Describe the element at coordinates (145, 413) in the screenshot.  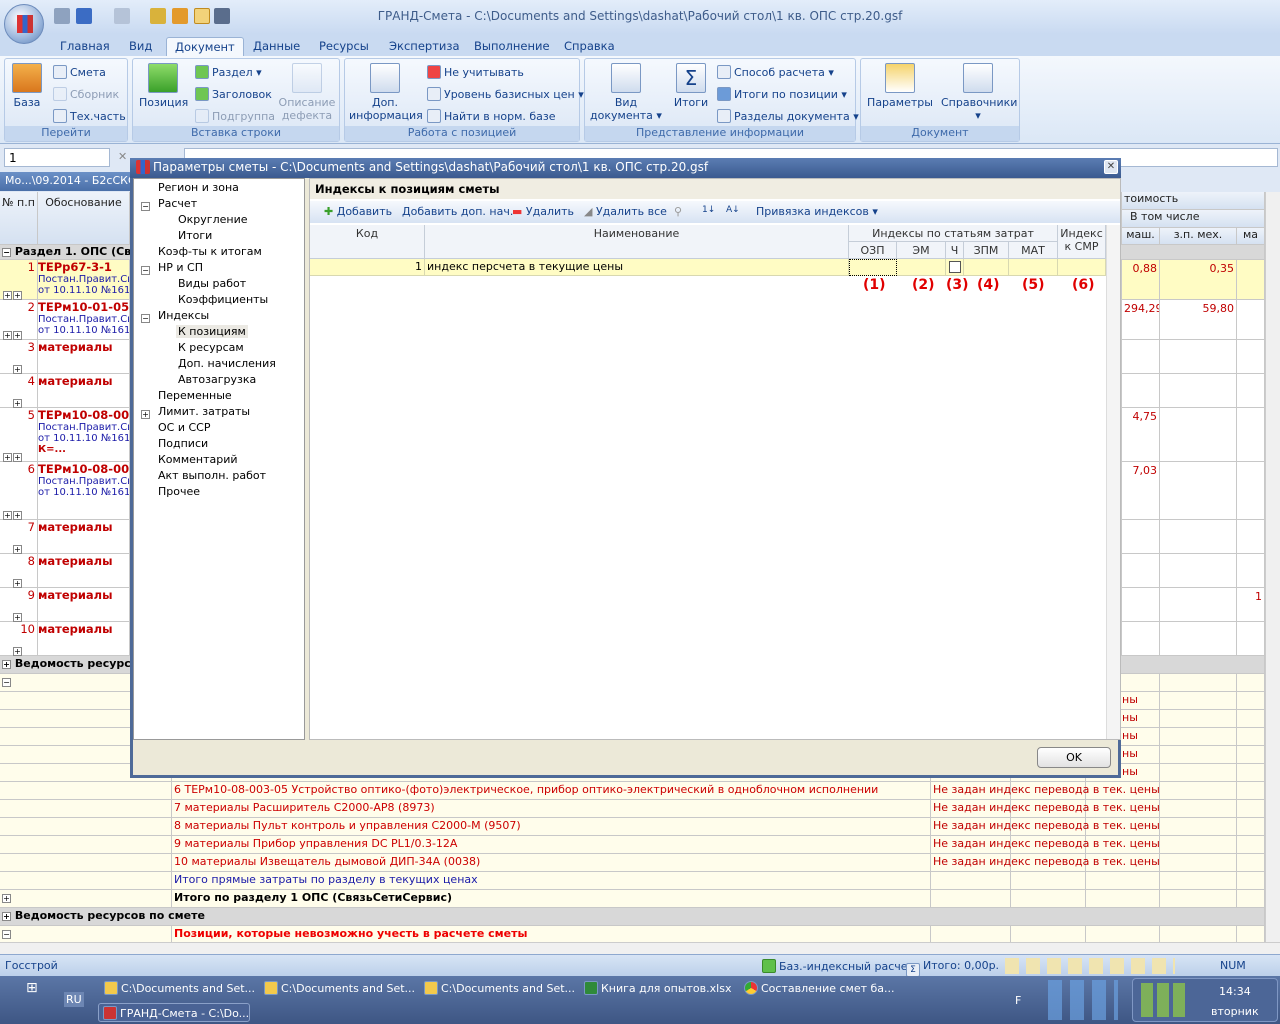
I see `tree-expander-icon: +` at that location.